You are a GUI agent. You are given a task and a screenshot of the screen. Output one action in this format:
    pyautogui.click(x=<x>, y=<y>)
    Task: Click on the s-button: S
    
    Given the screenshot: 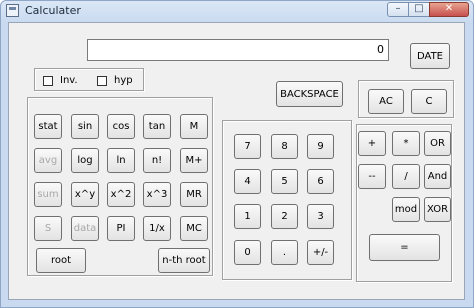 What is the action you would take?
    pyautogui.click(x=48, y=228)
    